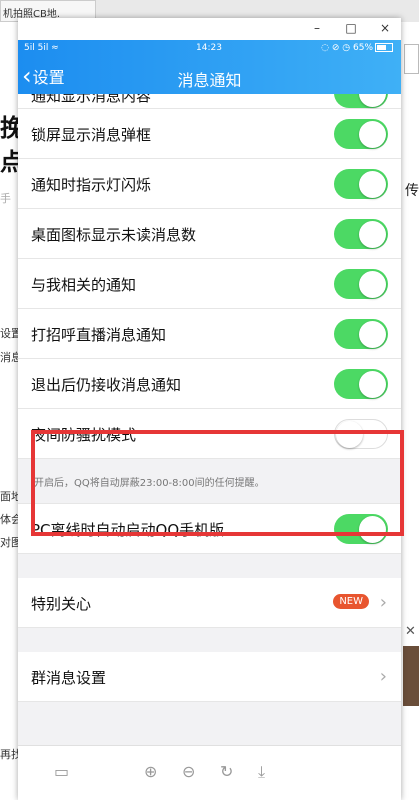  I want to click on night-mode-hint: 开启后，QQ将自动屏蔽23:00-8:00间的任何提醒。, so click(209, 481).